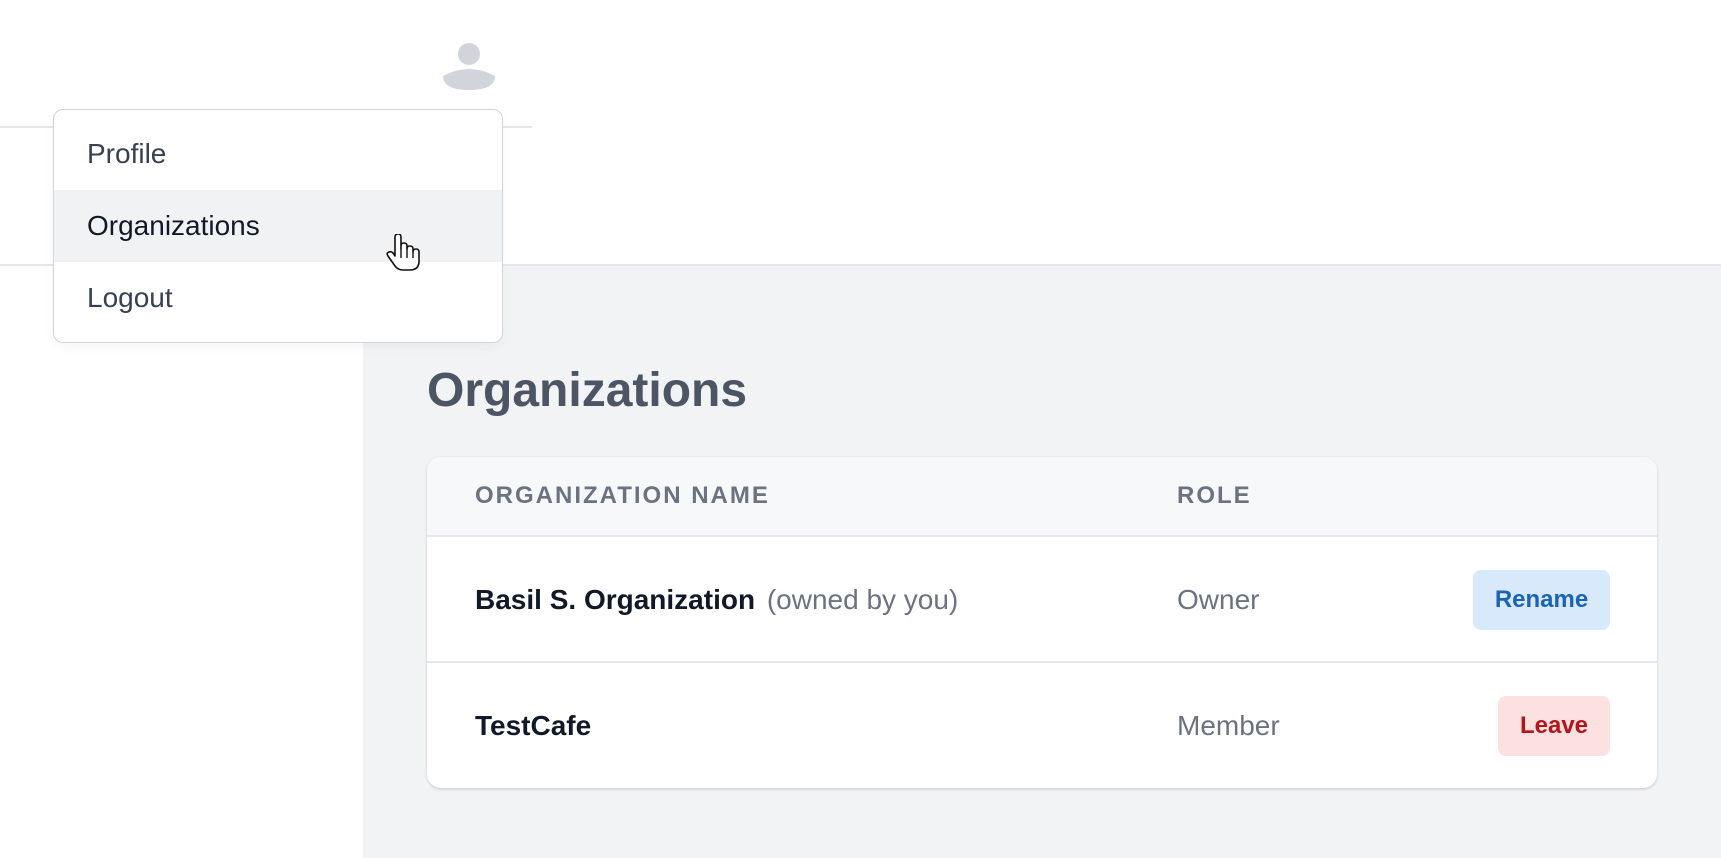  Describe the element at coordinates (1228, 725) in the screenshot. I see `role-cell: Member` at that location.